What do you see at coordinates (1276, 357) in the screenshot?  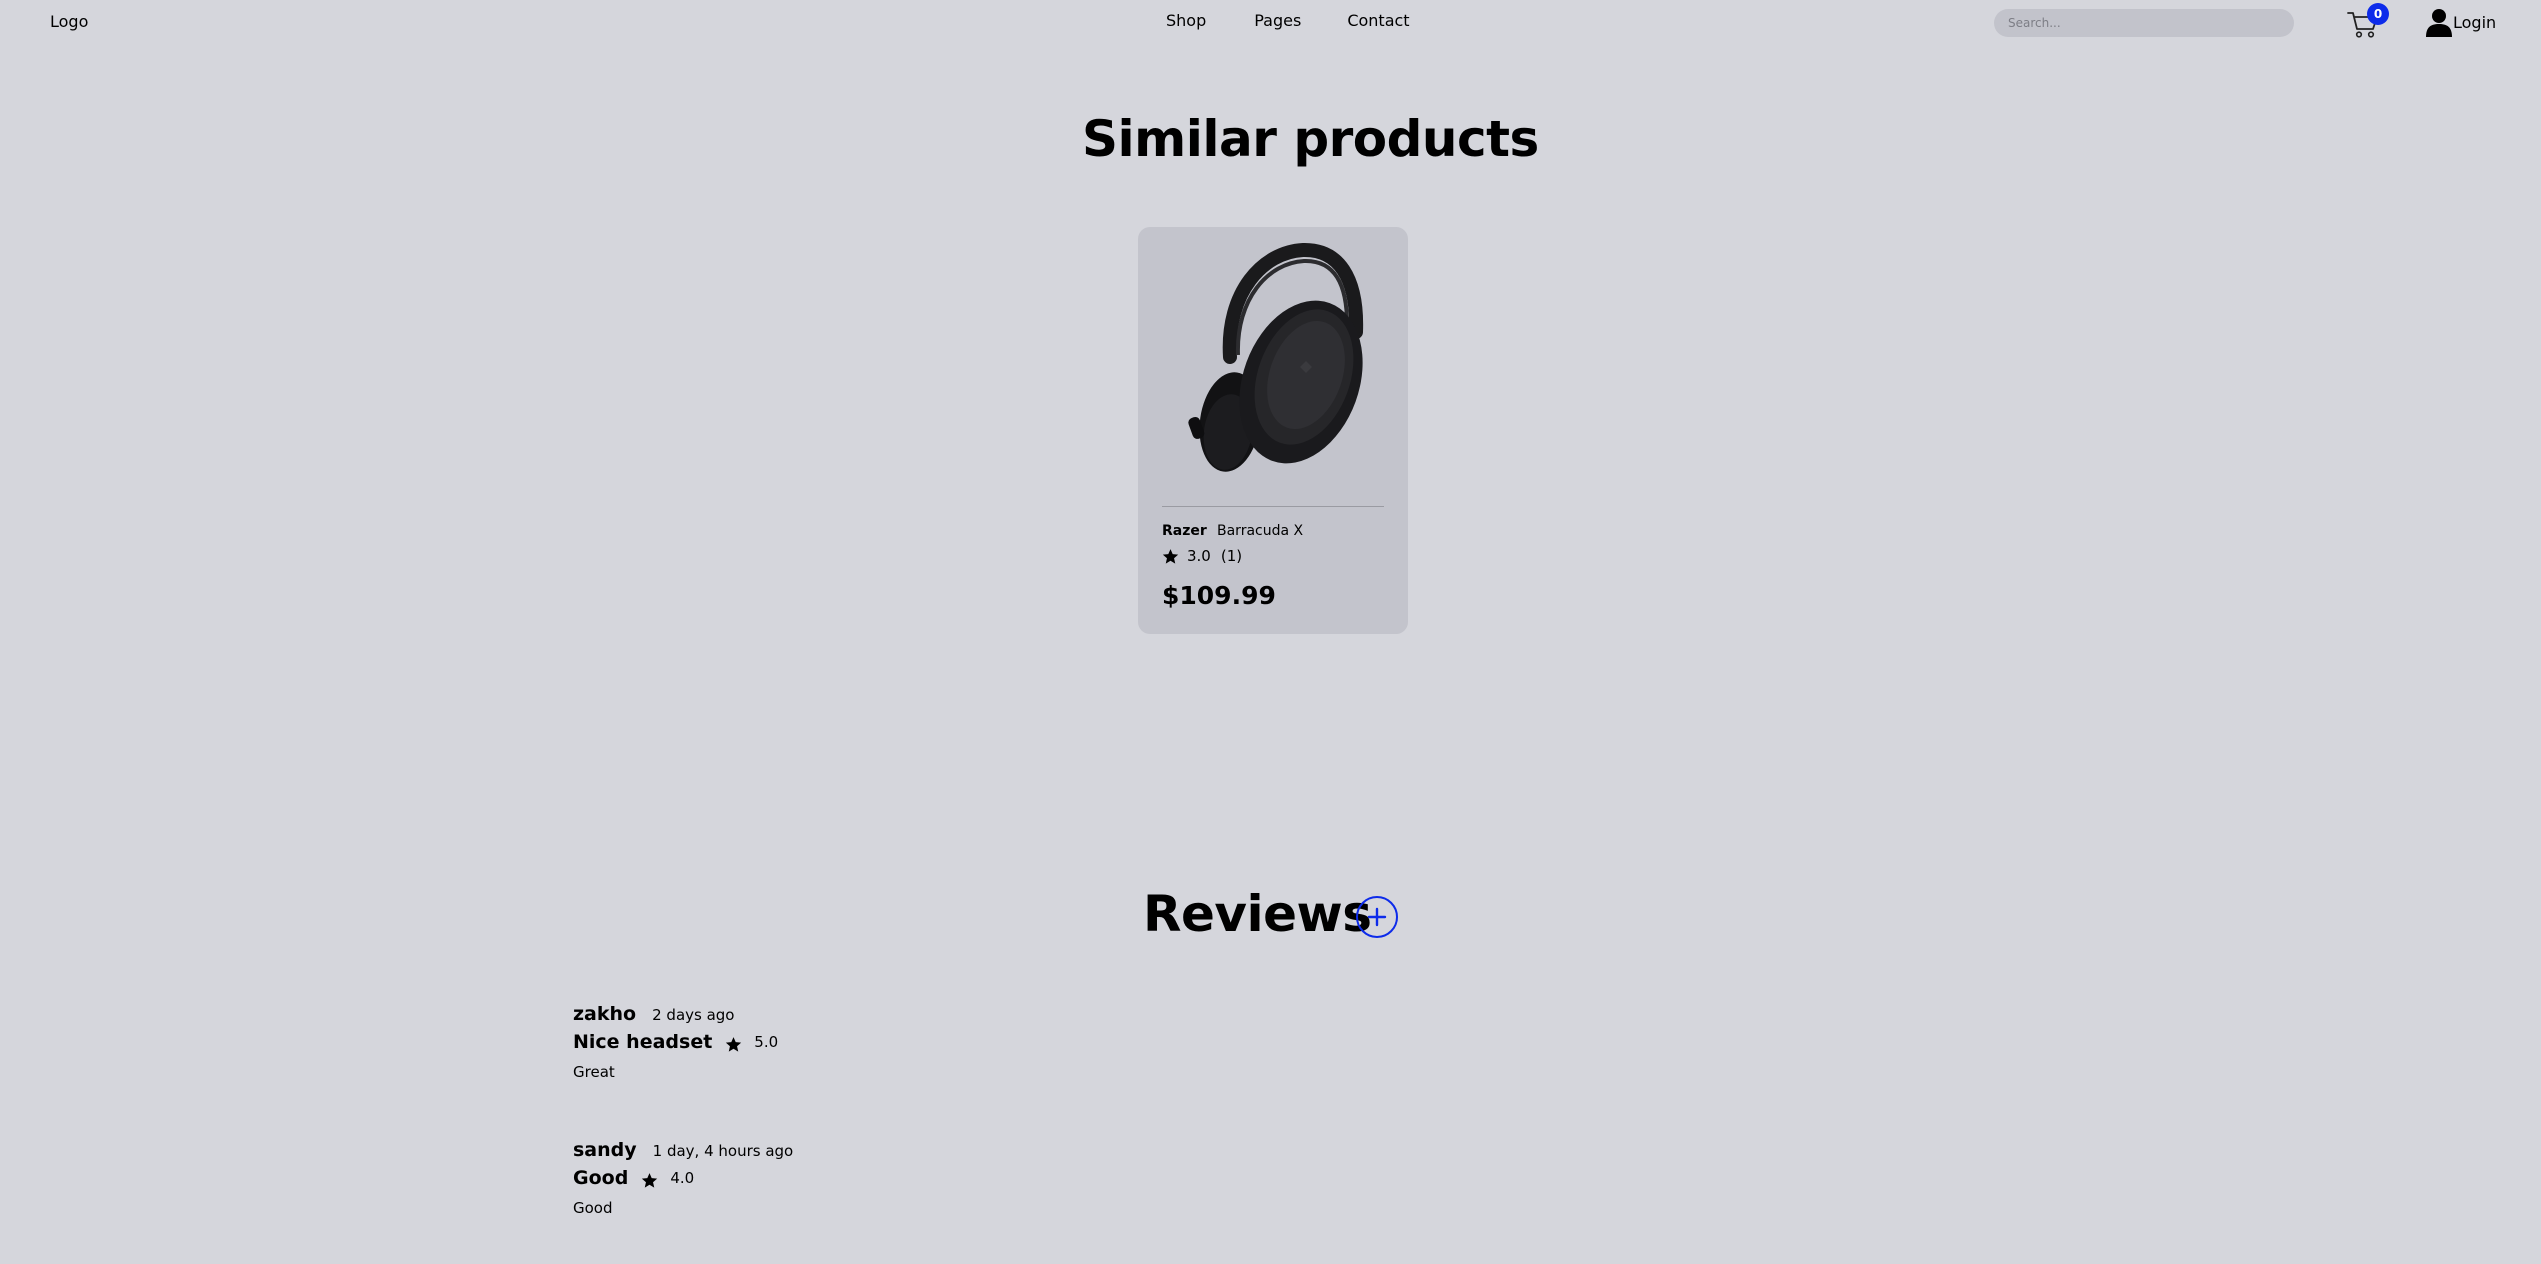 I see `product-image` at bounding box center [1276, 357].